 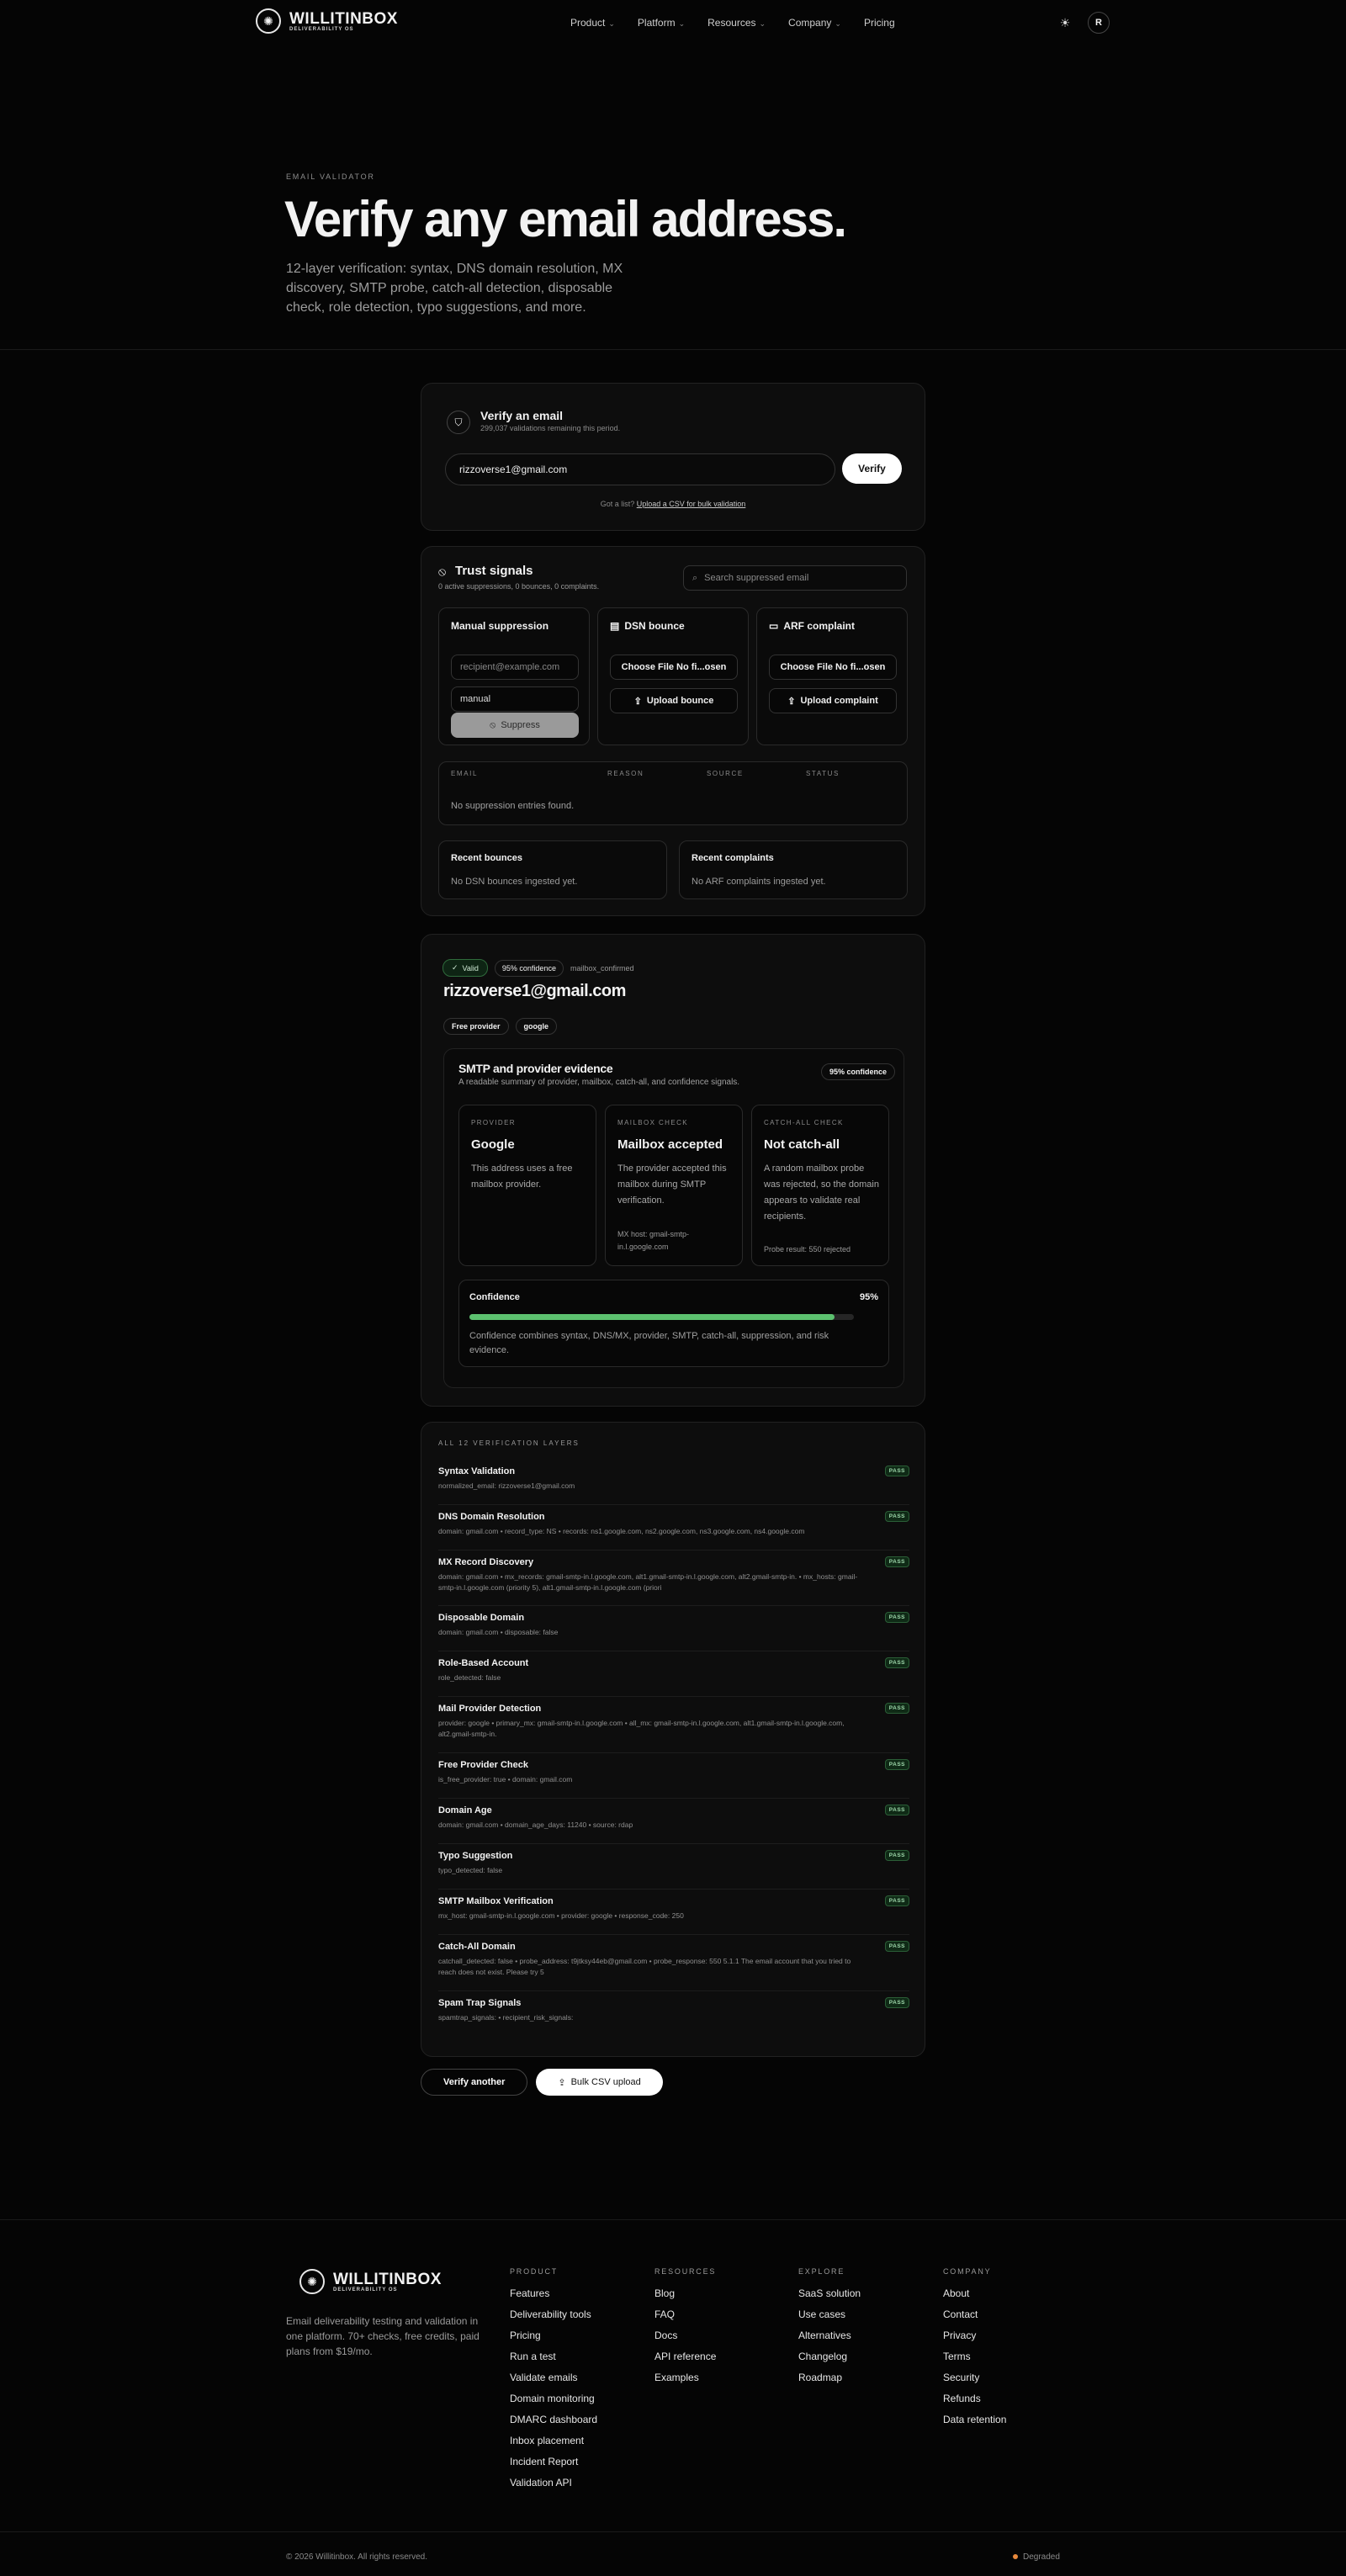 I want to click on footer-link: Deliverability tools, so click(x=553, y=2319).